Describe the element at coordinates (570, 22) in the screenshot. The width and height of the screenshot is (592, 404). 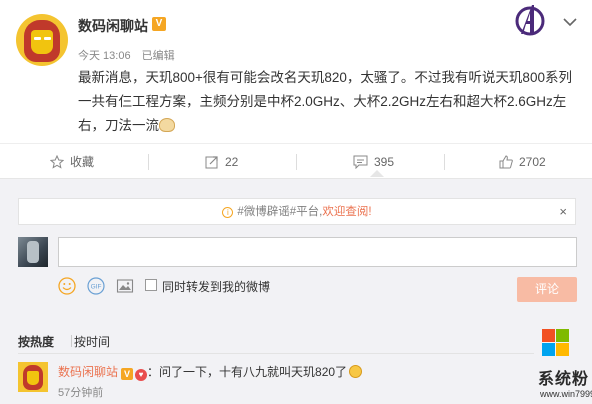
I see `chevron-down-icon` at that location.